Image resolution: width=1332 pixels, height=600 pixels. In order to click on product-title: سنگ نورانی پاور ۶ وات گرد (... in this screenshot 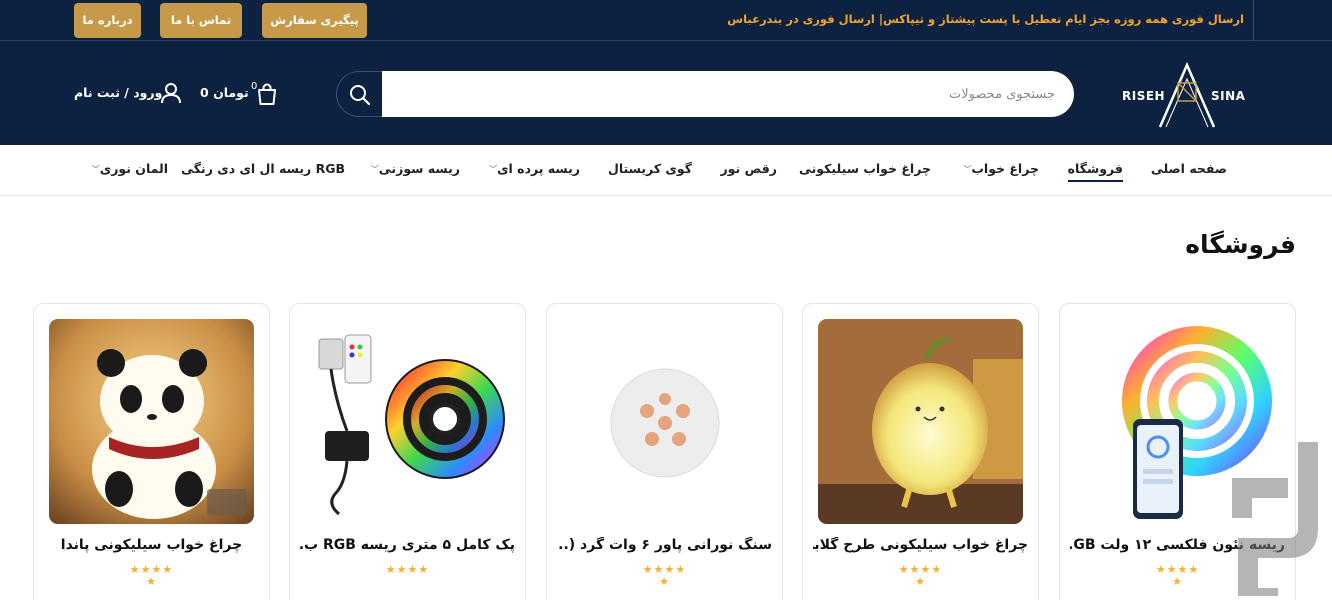, I will do `click(664, 545)`.